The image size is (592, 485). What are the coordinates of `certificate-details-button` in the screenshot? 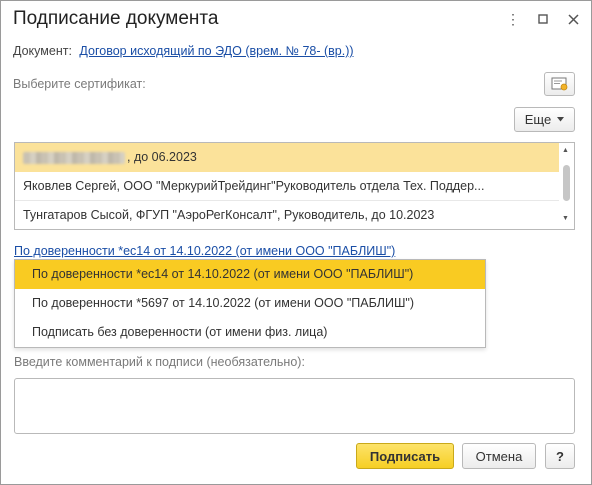 It's located at (559, 84).